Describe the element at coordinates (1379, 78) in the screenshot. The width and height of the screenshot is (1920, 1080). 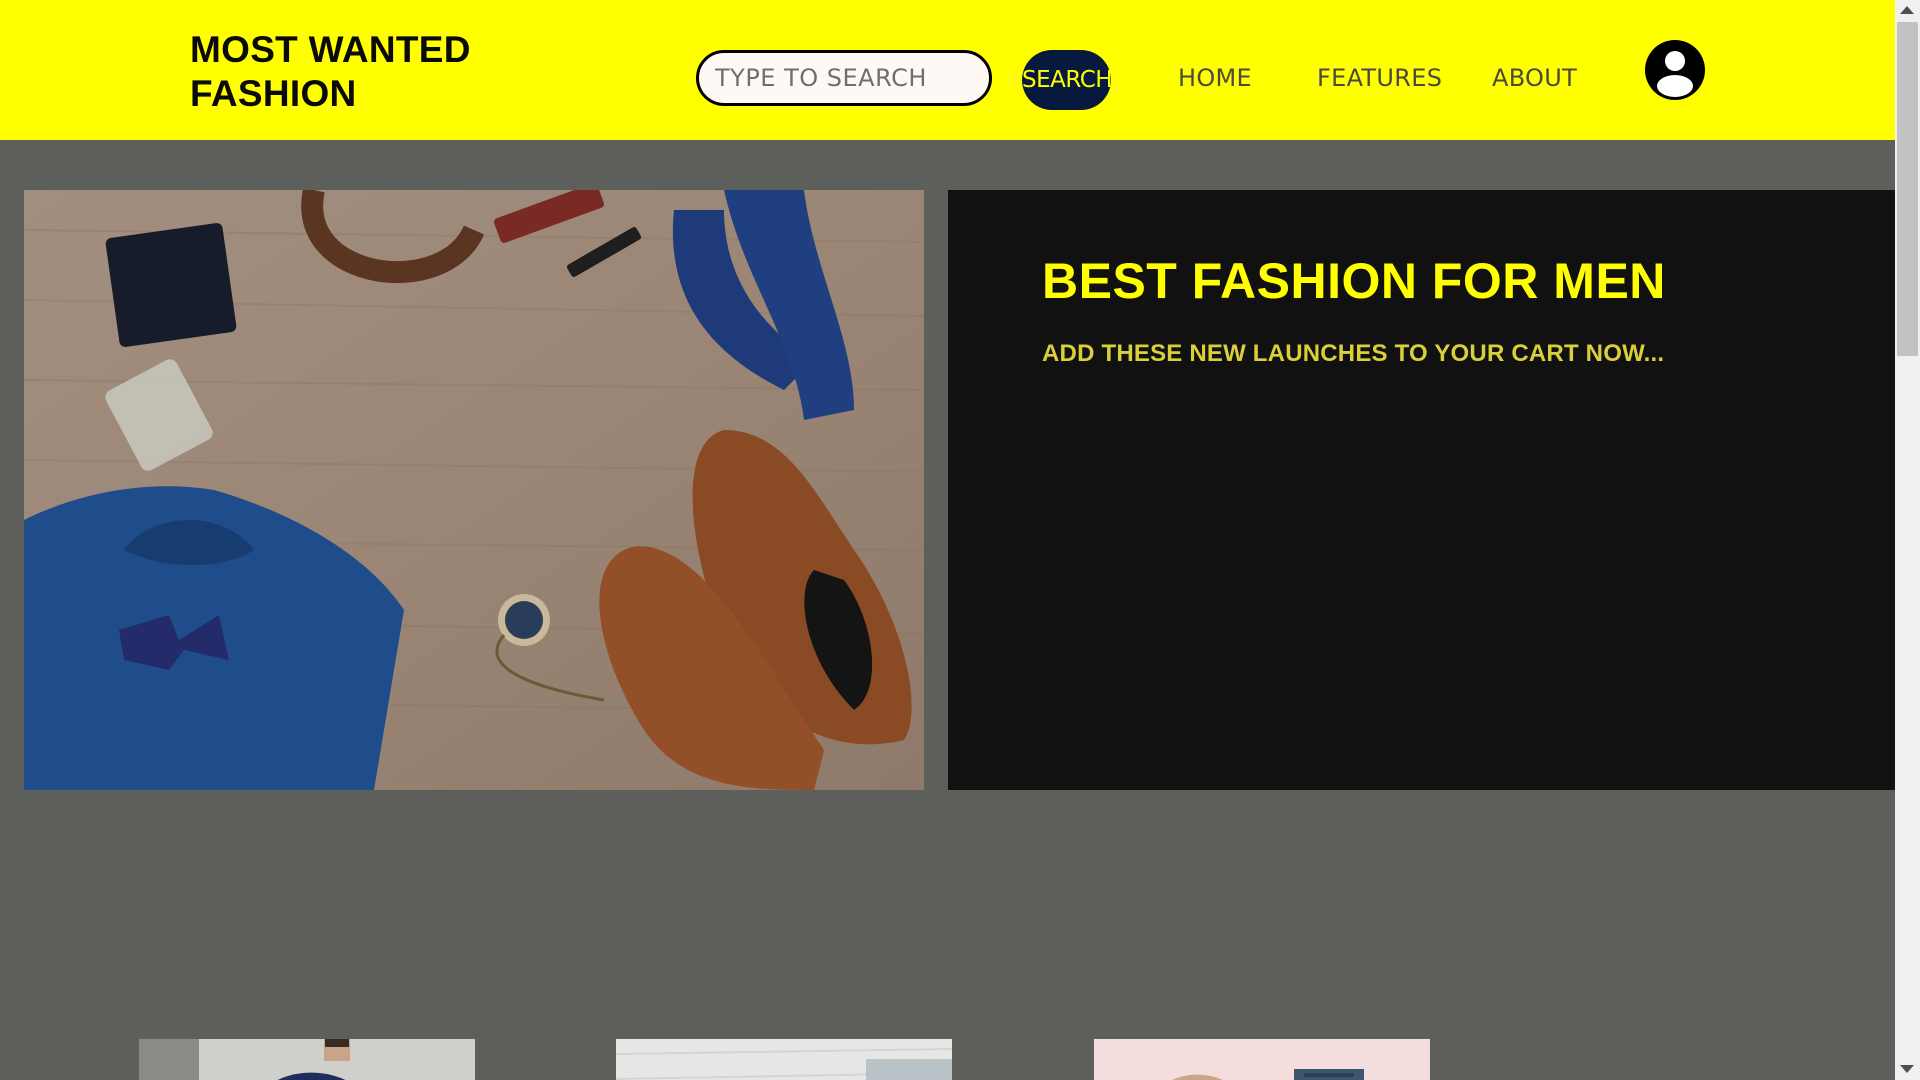
I see `nav-features-link: FEATURES` at that location.